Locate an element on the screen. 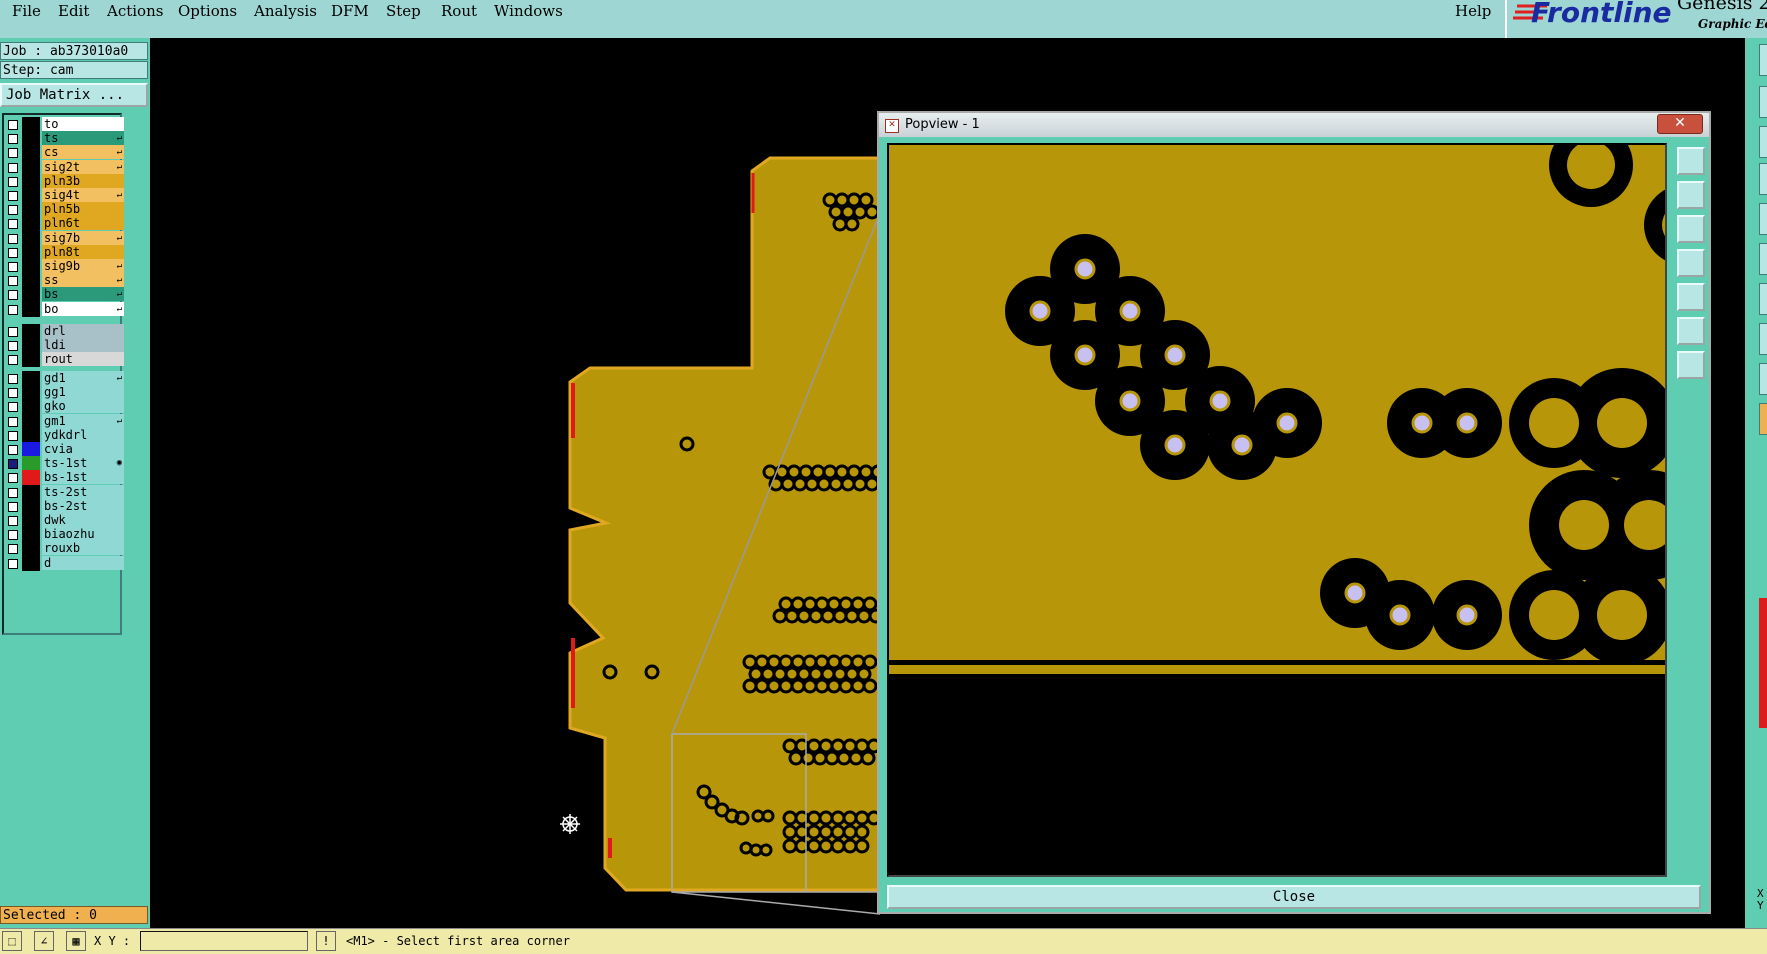 Image resolution: width=1767 pixels, height=954 pixels. layer-name: bs-2st is located at coordinates (83, 505).